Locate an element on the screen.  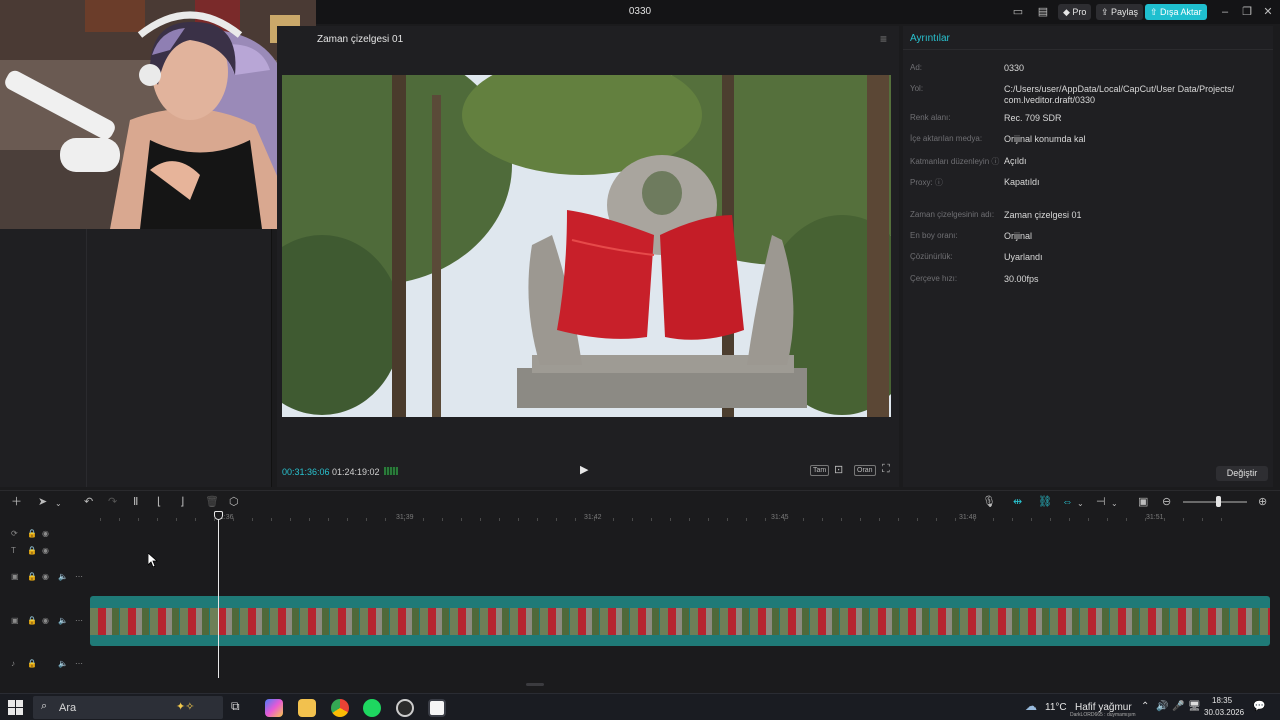
link-icon: ⛓ is located at coordinates (1045, 502).